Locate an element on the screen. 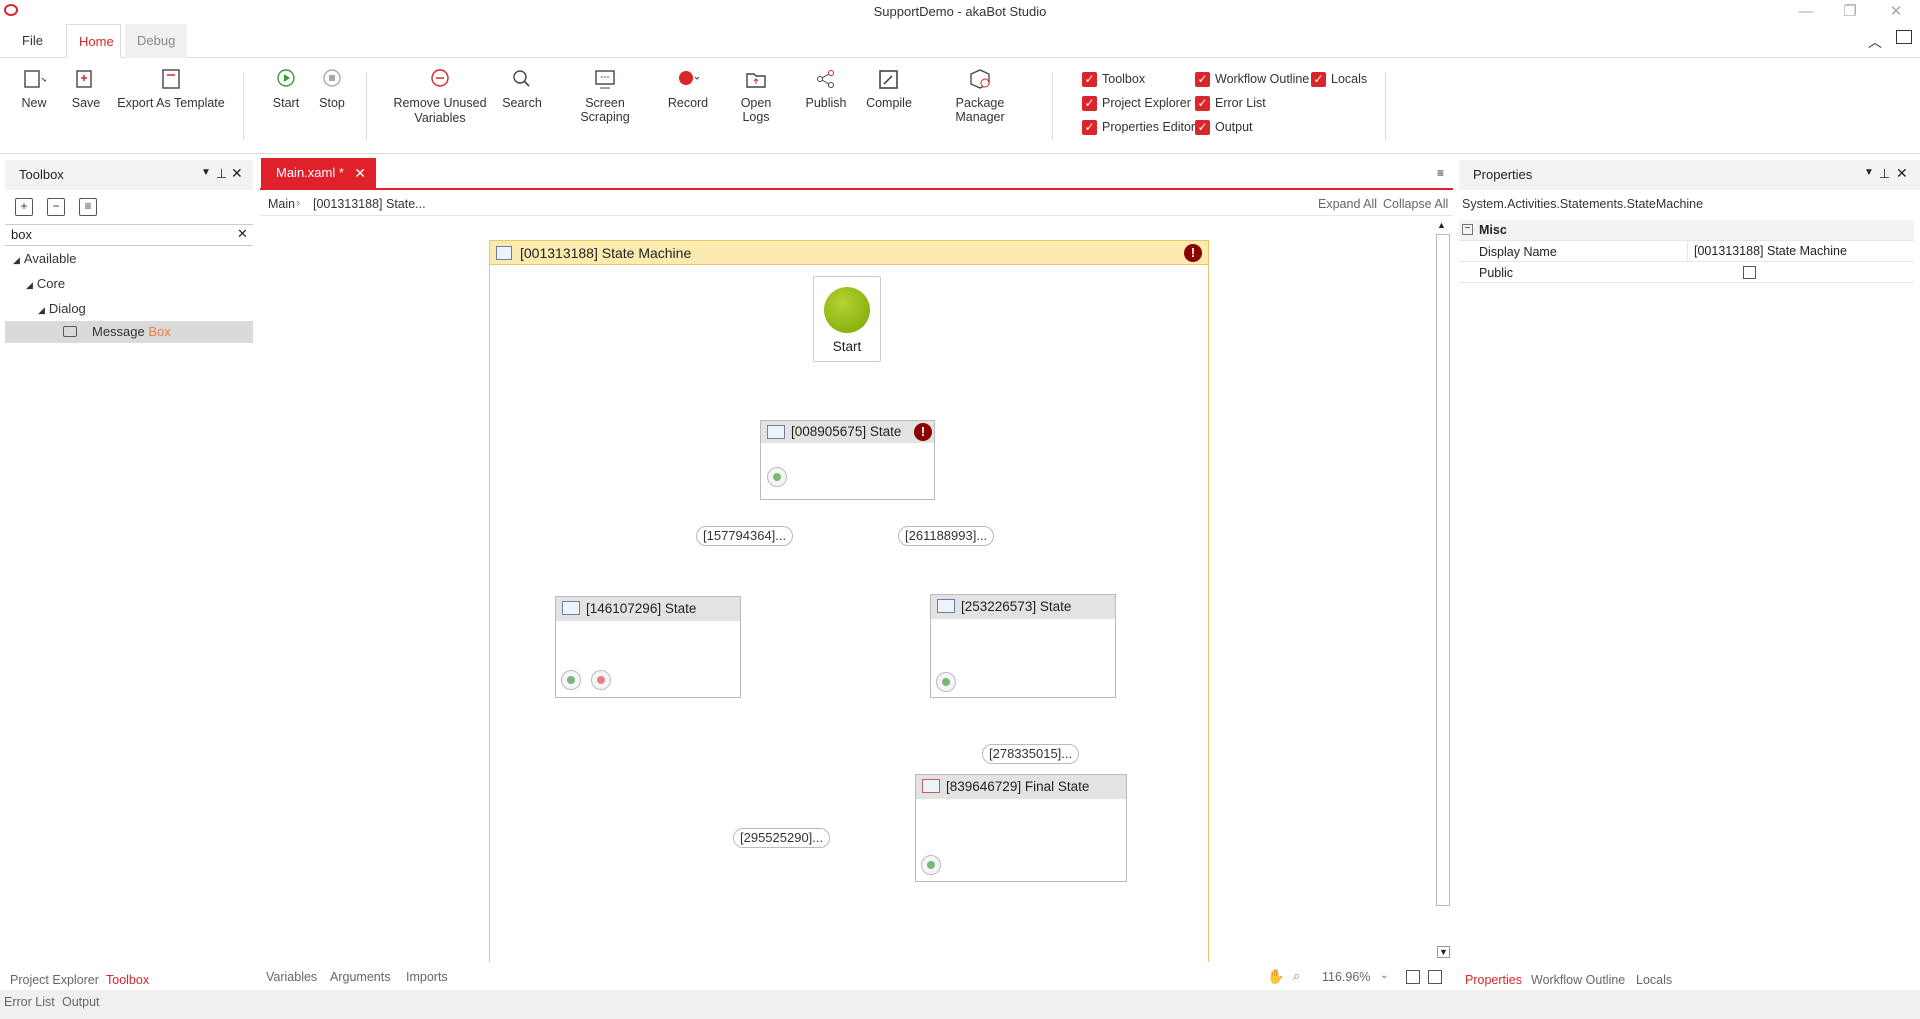 This screenshot has height=1019, width=1920. start-button: Start is located at coordinates (286, 89).